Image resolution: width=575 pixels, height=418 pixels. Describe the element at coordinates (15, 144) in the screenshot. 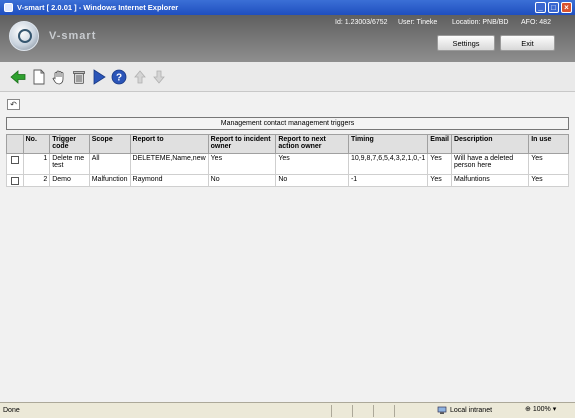

I see `header-select` at that location.